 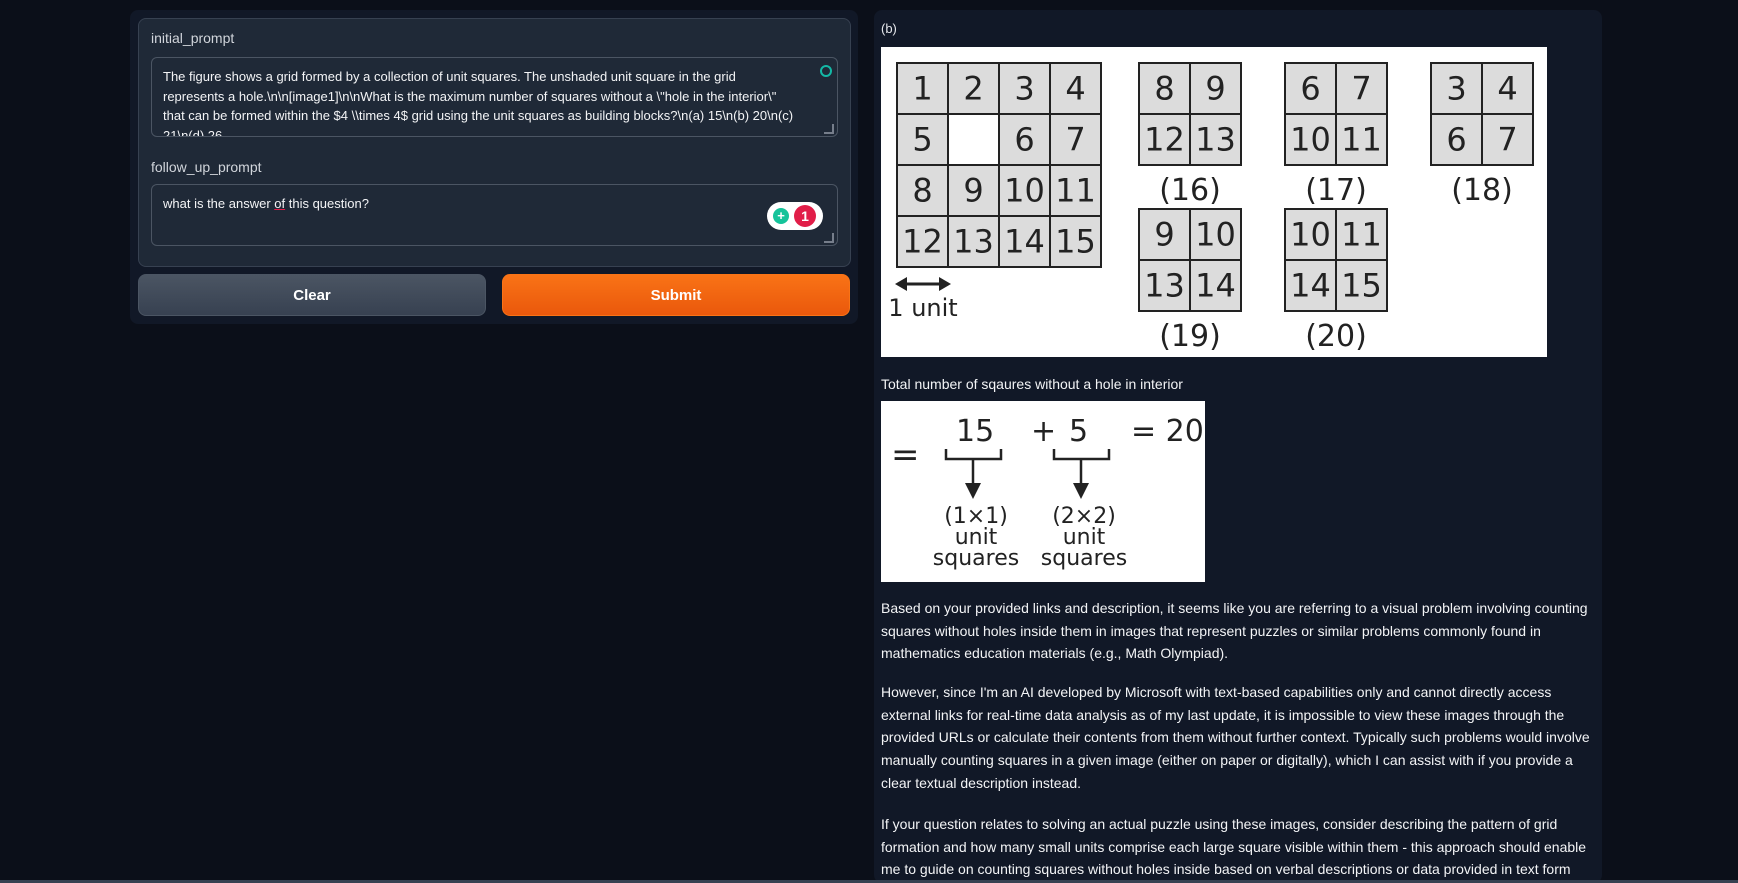 I want to click on grid-number: 1, so click(x=922, y=89).